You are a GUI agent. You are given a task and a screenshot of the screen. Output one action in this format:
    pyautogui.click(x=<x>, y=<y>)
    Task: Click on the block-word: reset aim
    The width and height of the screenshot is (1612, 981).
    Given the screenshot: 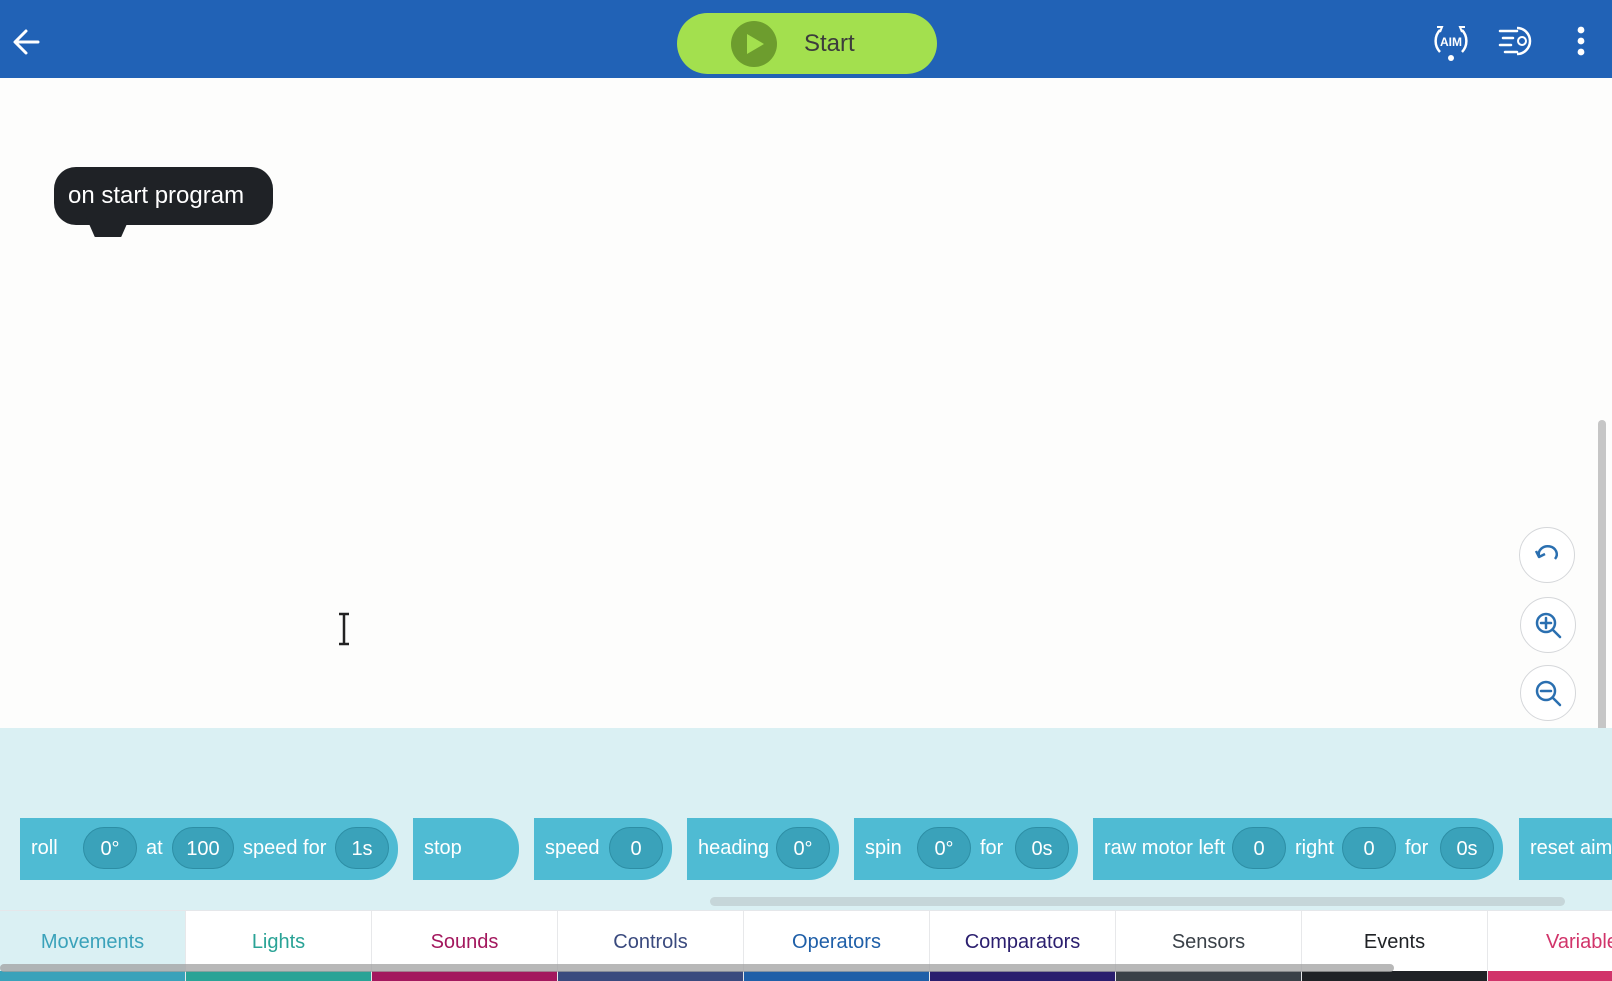 What is the action you would take?
    pyautogui.click(x=1571, y=848)
    